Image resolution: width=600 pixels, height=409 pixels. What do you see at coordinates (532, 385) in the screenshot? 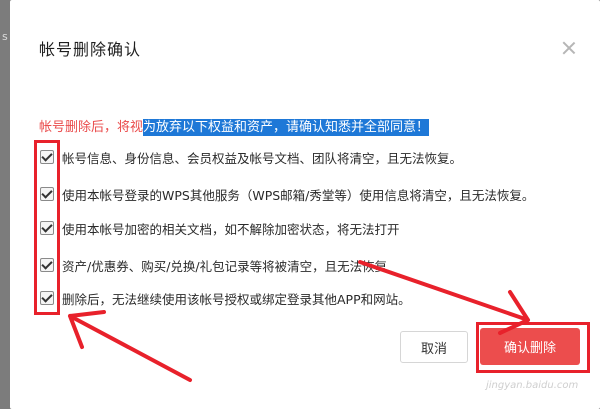
I see `watermark: jingyan.baidu.com` at bounding box center [532, 385].